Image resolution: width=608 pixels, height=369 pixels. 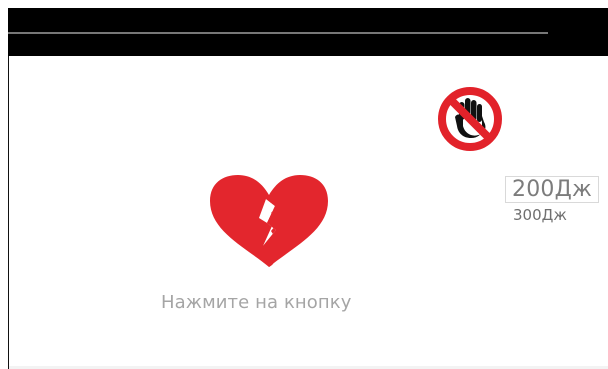 What do you see at coordinates (278, 33) in the screenshot?
I see `top-bar-line` at bounding box center [278, 33].